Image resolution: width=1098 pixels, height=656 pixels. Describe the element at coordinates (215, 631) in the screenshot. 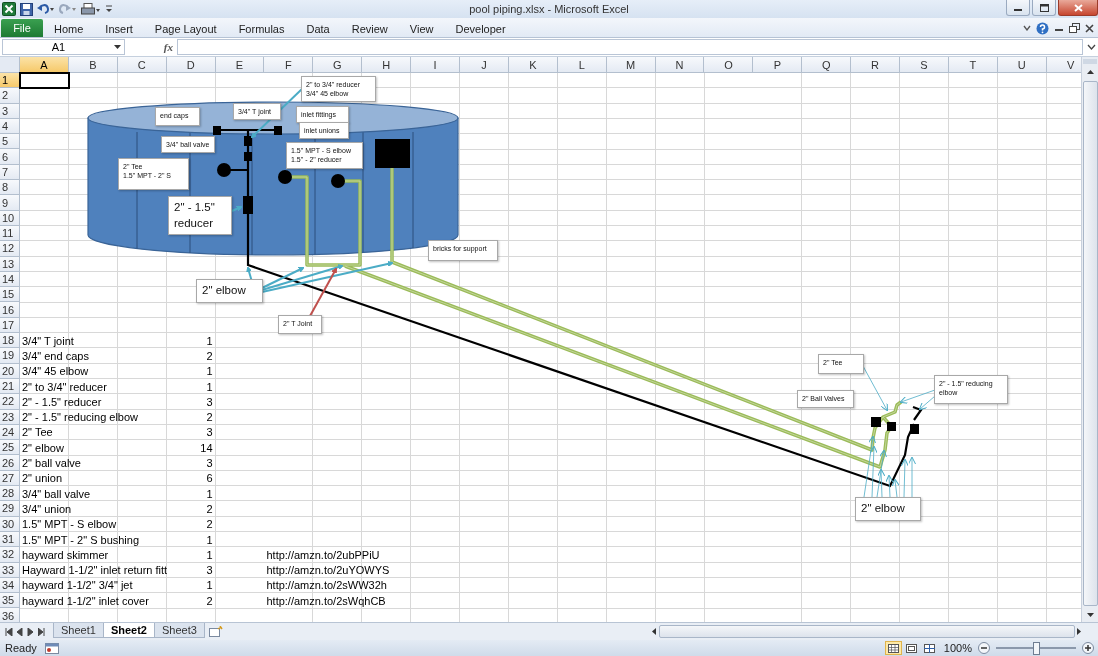

I see `insert-sheet-icon` at that location.